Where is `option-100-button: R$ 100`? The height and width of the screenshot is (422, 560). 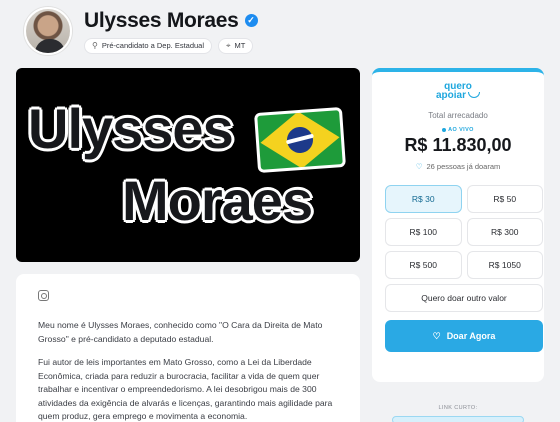 option-100-button: R$ 100 is located at coordinates (423, 232).